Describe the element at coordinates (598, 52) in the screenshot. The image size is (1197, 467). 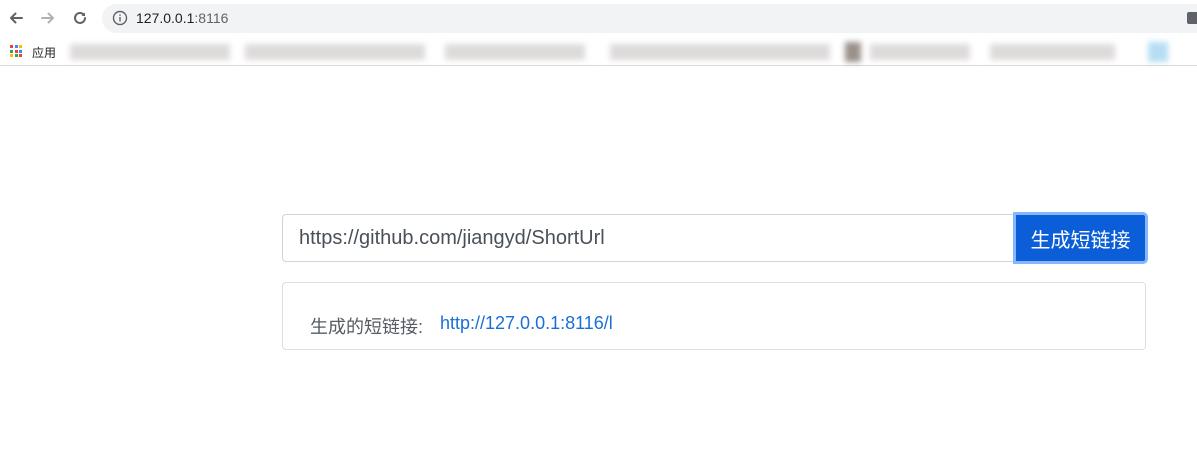
I see `bookmarks-bar: 应用` at that location.